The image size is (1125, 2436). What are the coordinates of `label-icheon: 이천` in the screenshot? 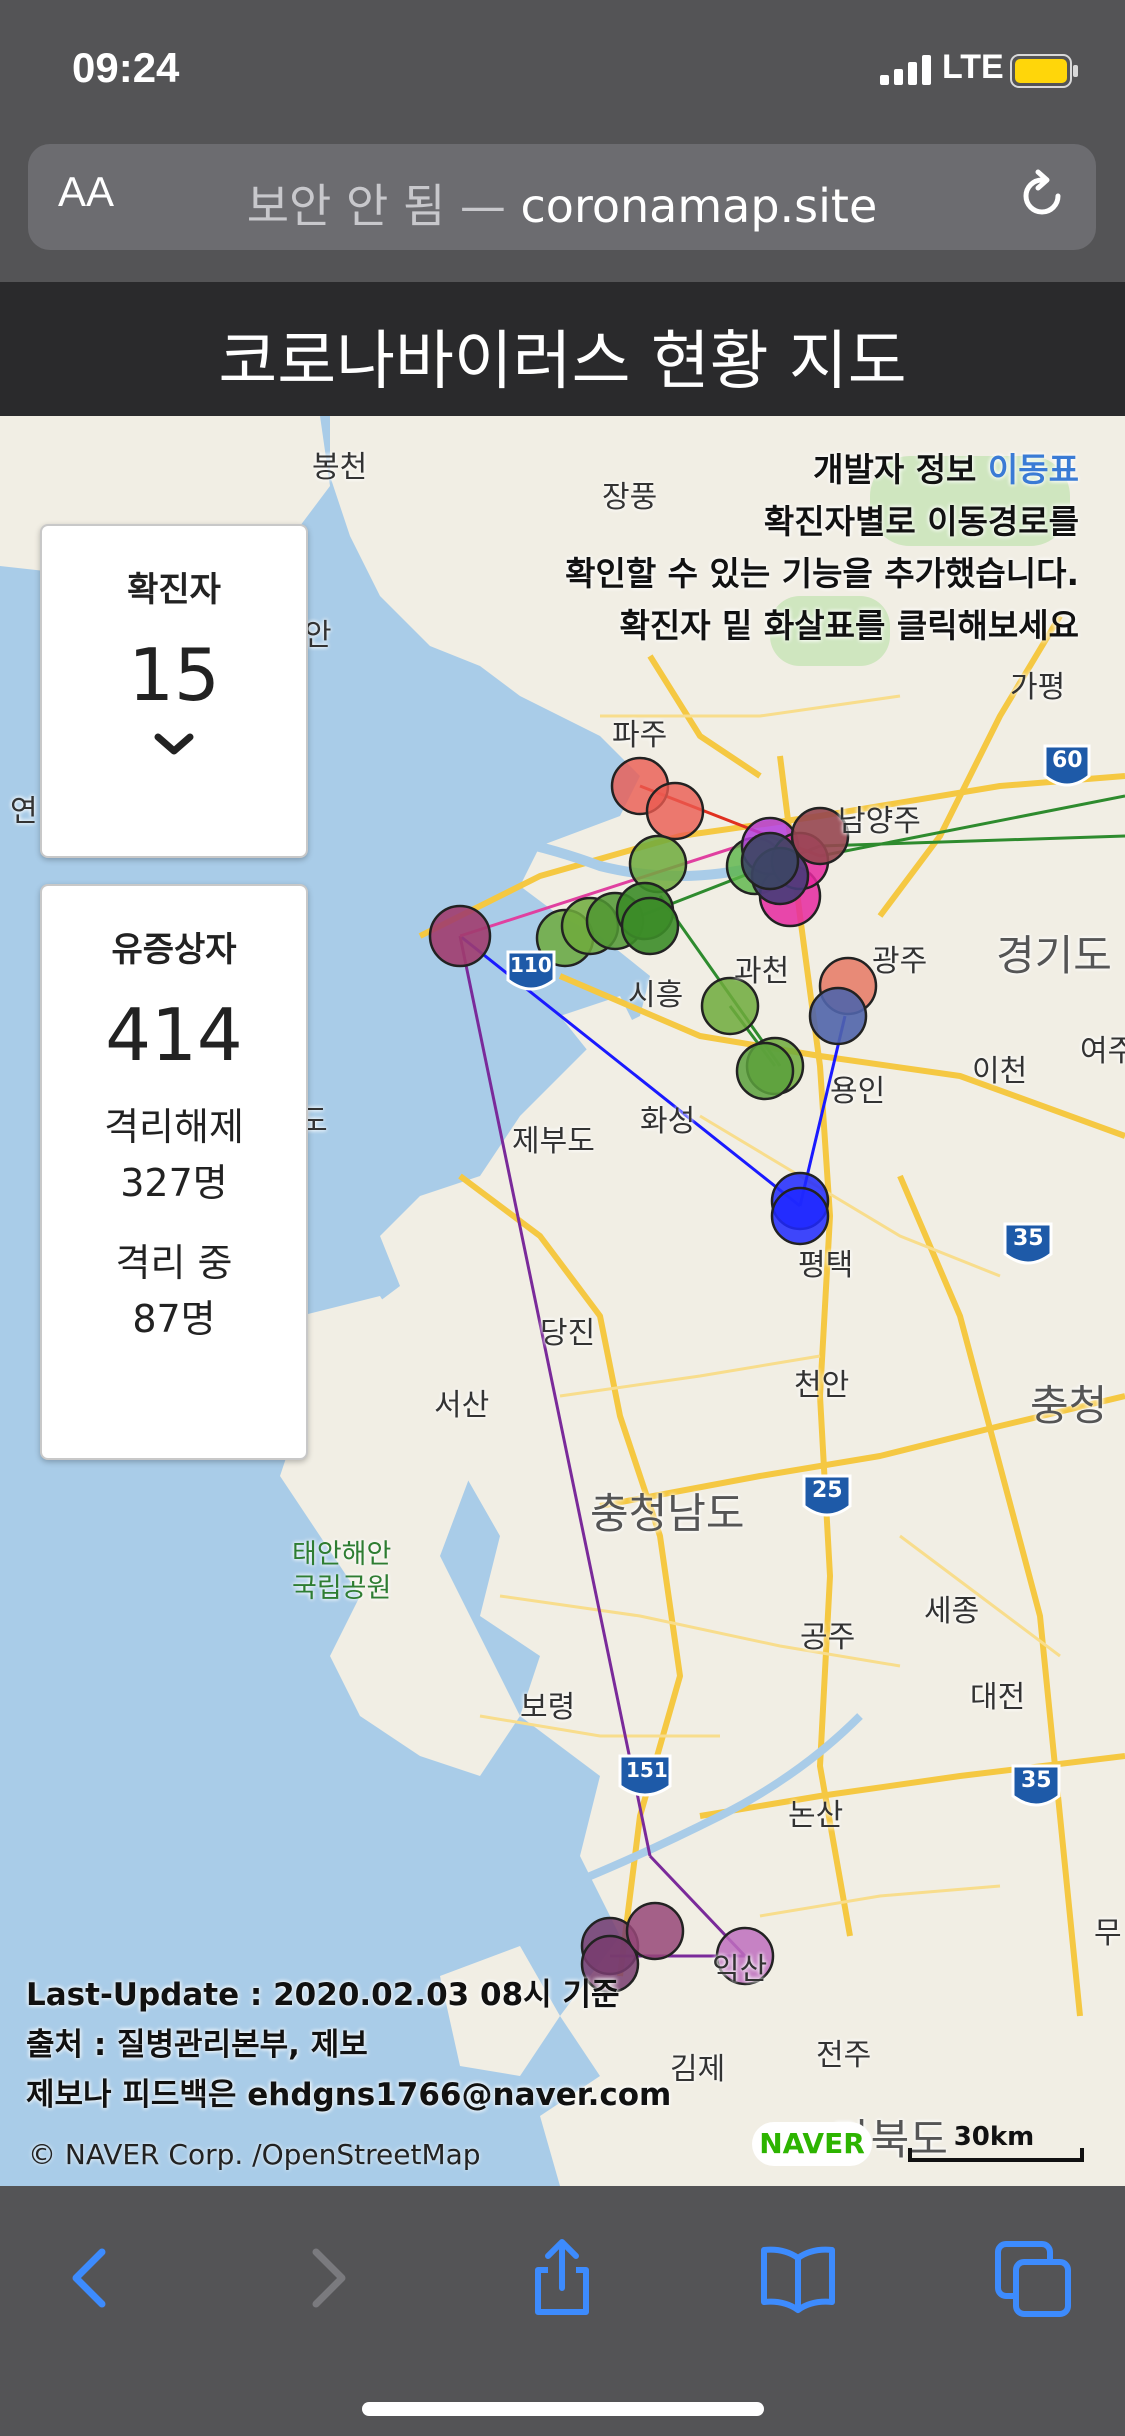 It's located at (1000, 1071).